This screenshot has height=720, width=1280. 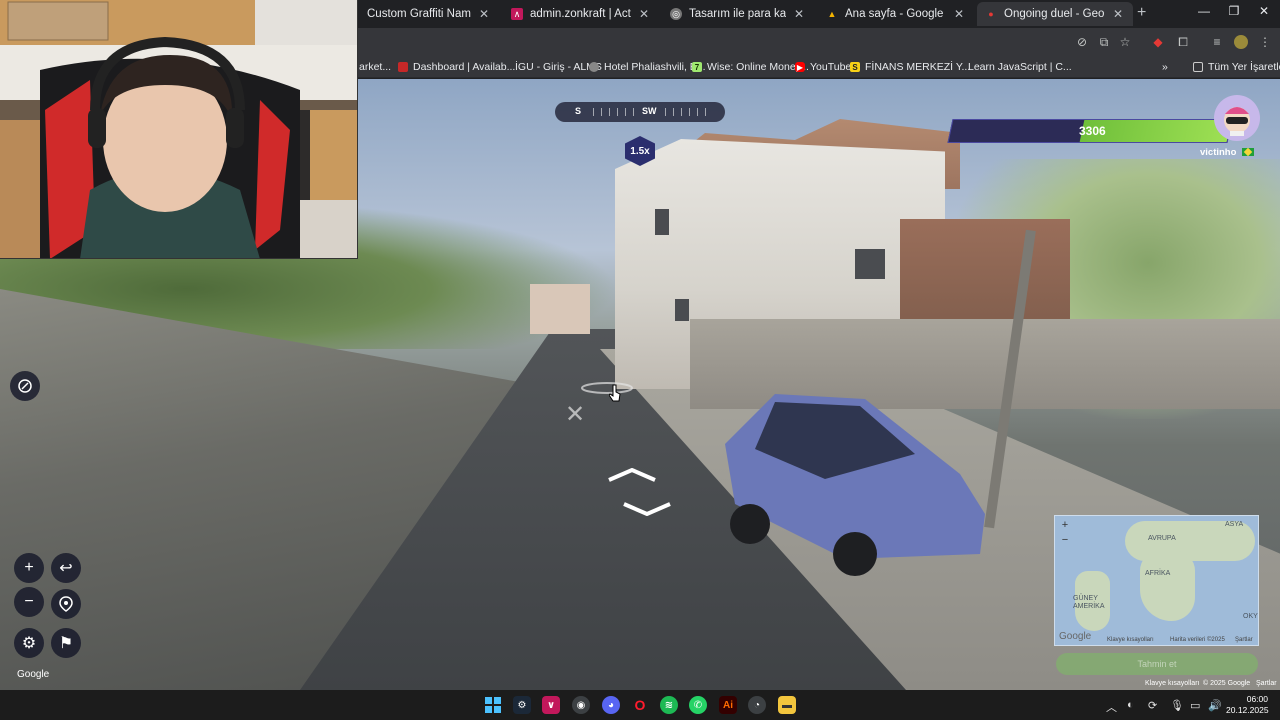 I want to click on mouse-pointer-icon, so click(x=615, y=393).